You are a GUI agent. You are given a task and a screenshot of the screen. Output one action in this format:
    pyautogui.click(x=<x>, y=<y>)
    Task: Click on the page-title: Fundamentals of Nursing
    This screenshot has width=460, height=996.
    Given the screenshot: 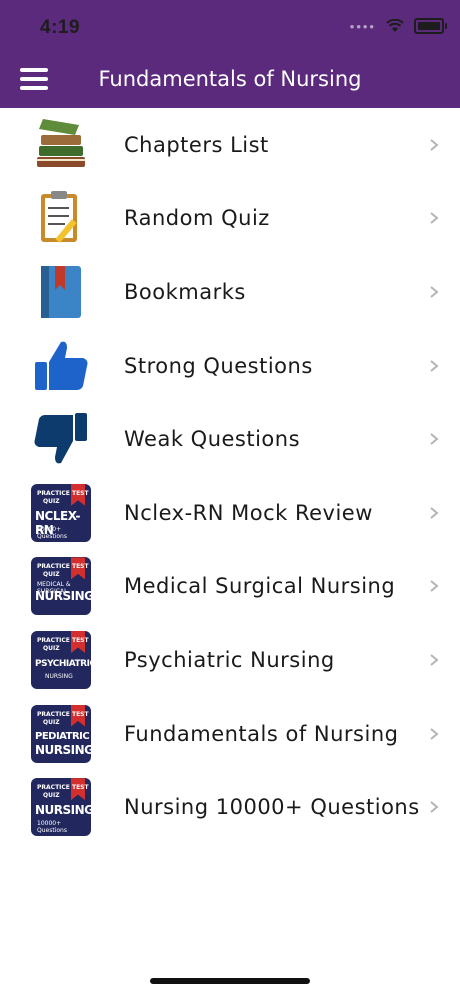 What is the action you would take?
    pyautogui.click(x=230, y=79)
    